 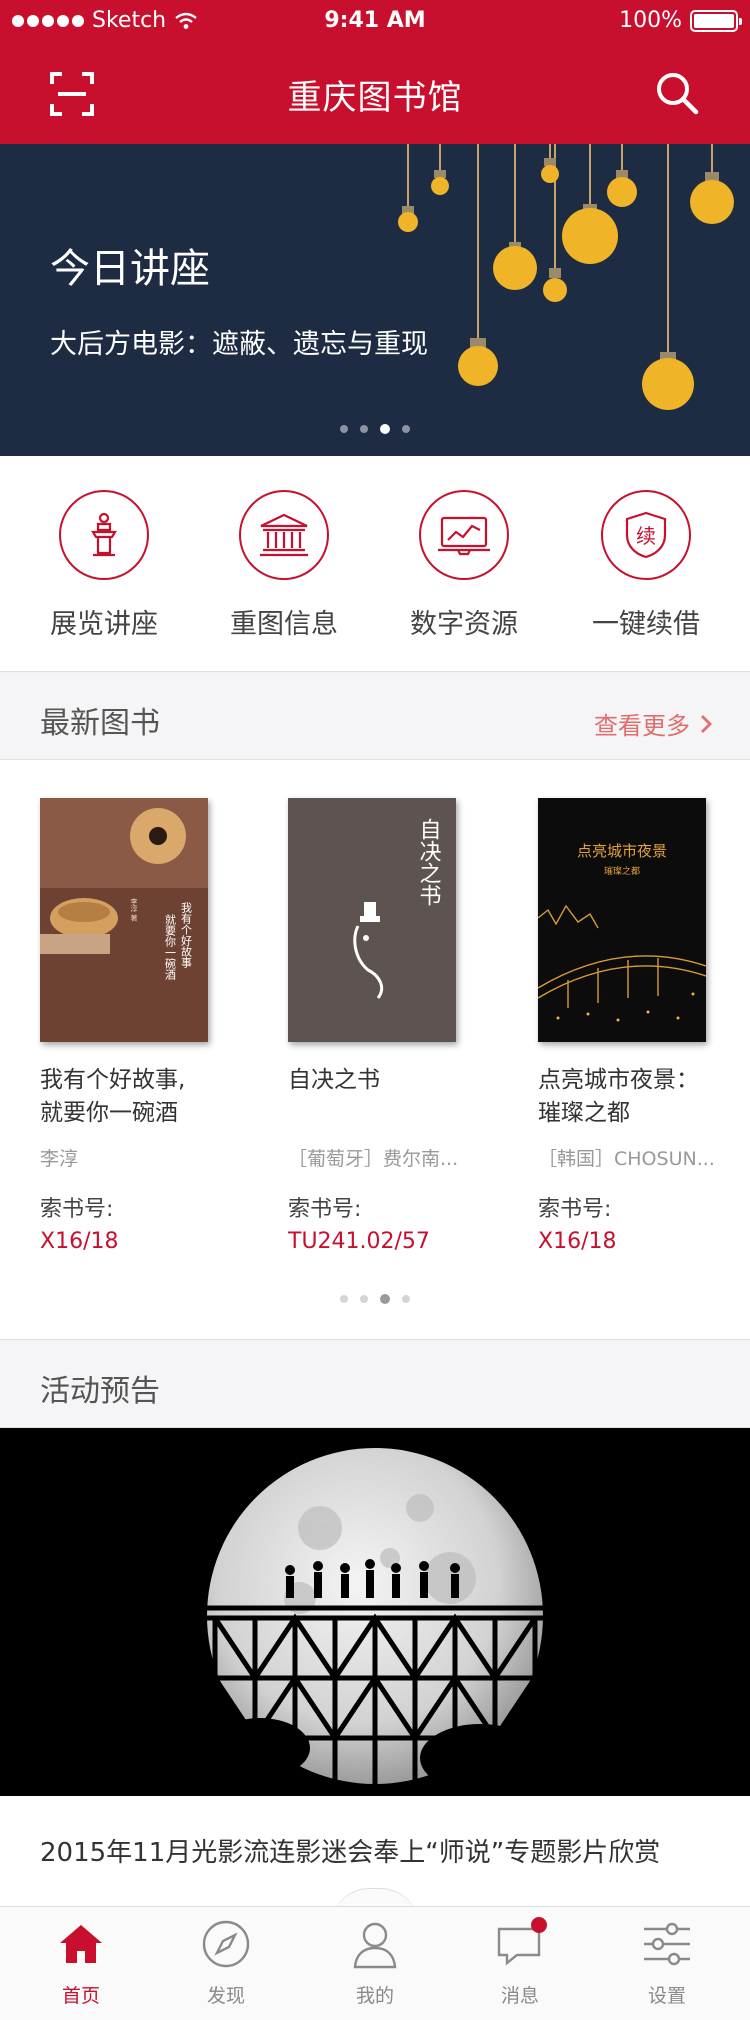 I want to click on section-title: 活动预告, so click(x=100, y=1391).